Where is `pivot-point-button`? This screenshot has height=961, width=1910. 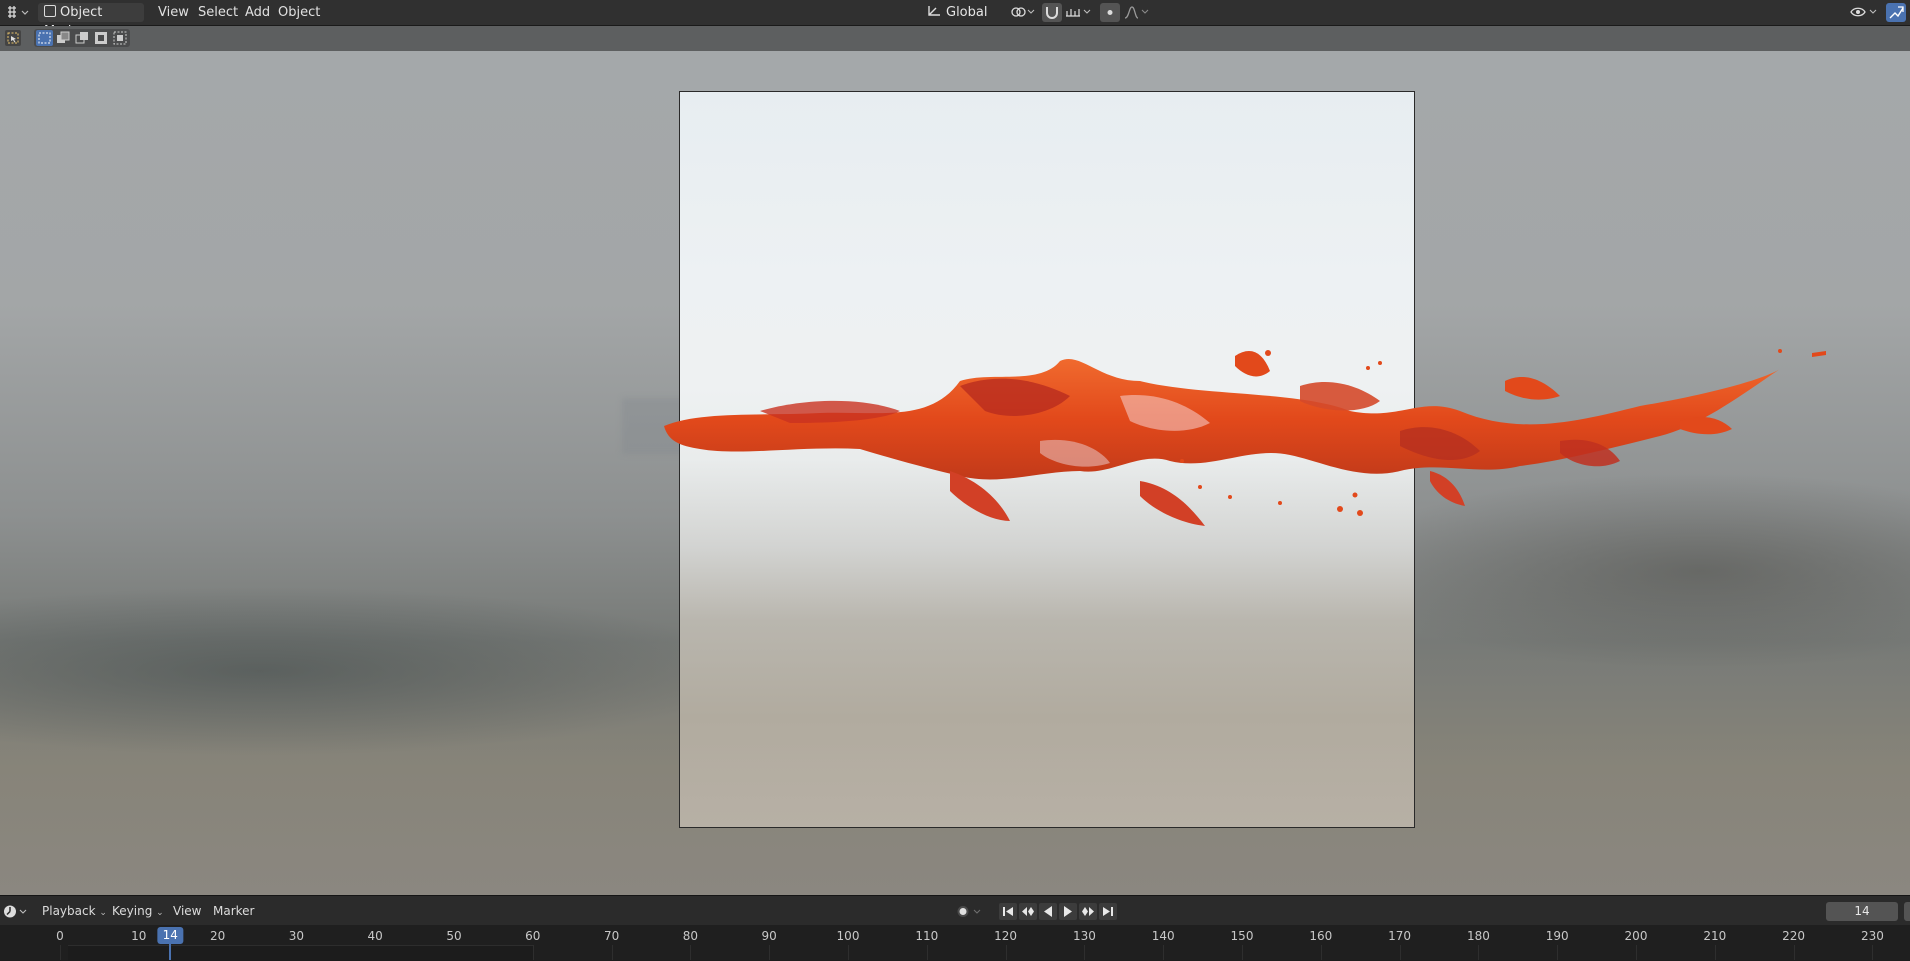
pivot-point-button is located at coordinates (1023, 12).